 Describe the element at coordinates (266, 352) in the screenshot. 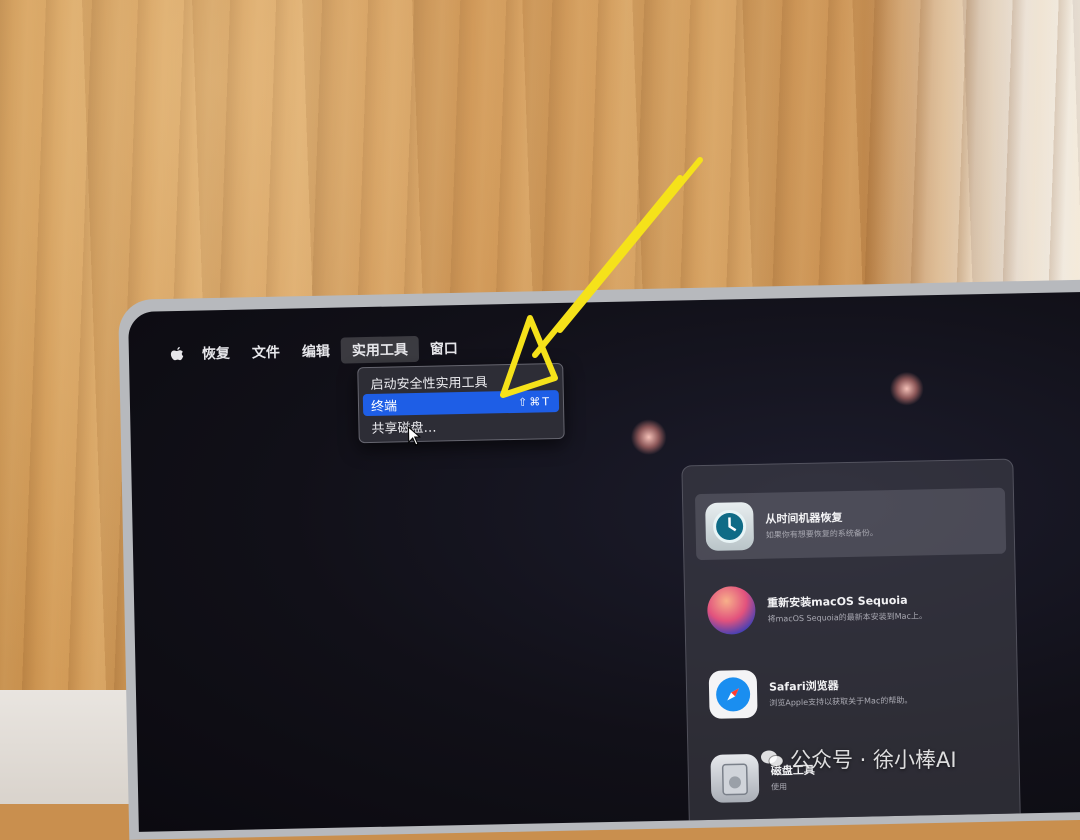

I see `menu-file: 文件` at that location.